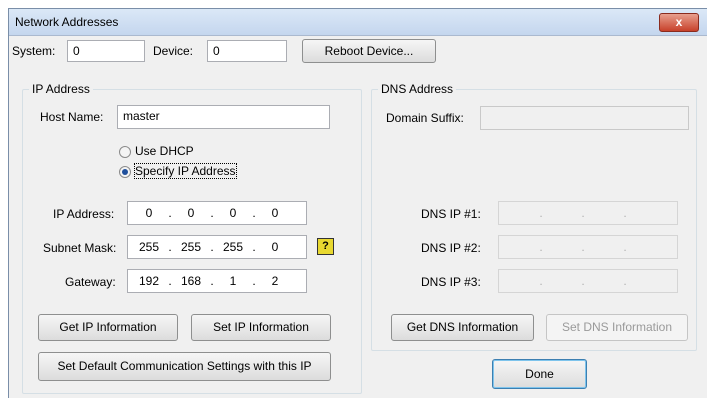 The height and width of the screenshot is (398, 707). I want to click on ip-octet-1: 0, so click(149, 213).